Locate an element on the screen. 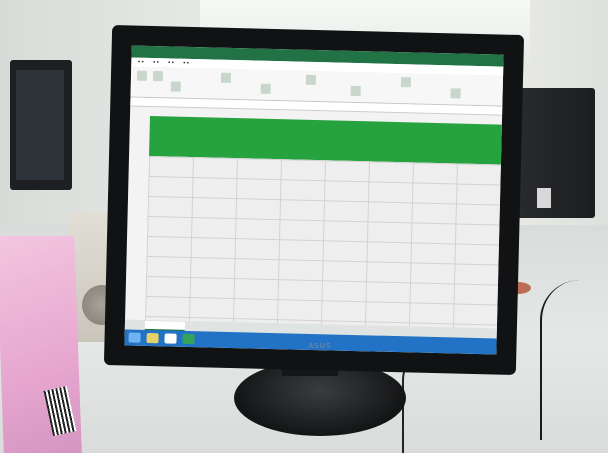 The image size is (608, 453). paste-icon is located at coordinates (142, 75).